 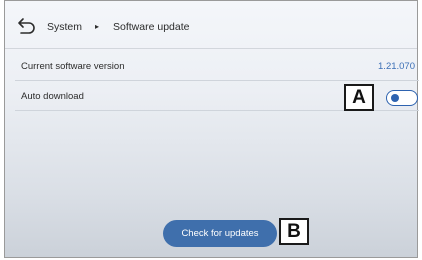 I want to click on back-arrow-icon, so click(x=27, y=26).